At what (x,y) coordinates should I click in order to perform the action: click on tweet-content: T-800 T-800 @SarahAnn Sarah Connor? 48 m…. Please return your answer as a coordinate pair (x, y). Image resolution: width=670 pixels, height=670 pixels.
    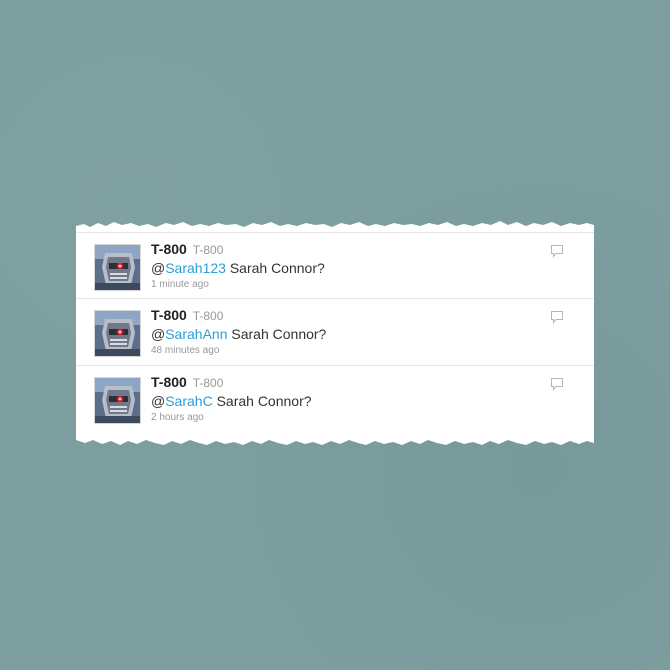
    Looking at the image, I should click on (352, 333).